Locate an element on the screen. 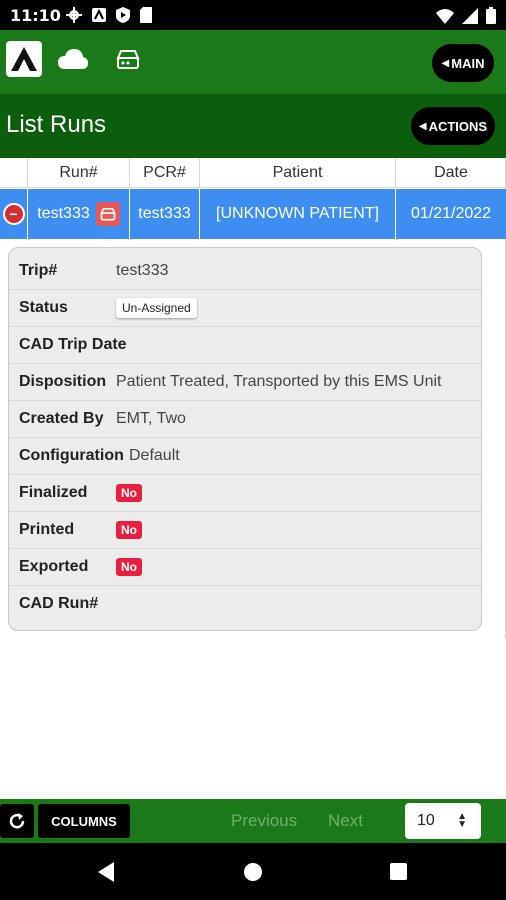 The width and height of the screenshot is (506, 900). finalized-badge: No is located at coordinates (129, 493).